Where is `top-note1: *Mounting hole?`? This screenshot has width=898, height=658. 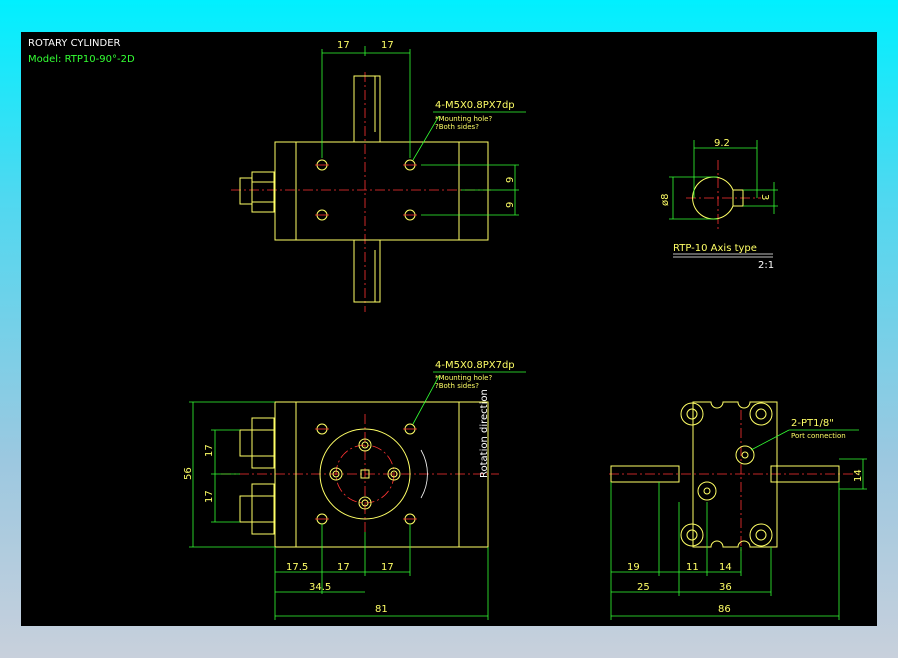
top-note1: *Mounting hole? is located at coordinates (463, 119).